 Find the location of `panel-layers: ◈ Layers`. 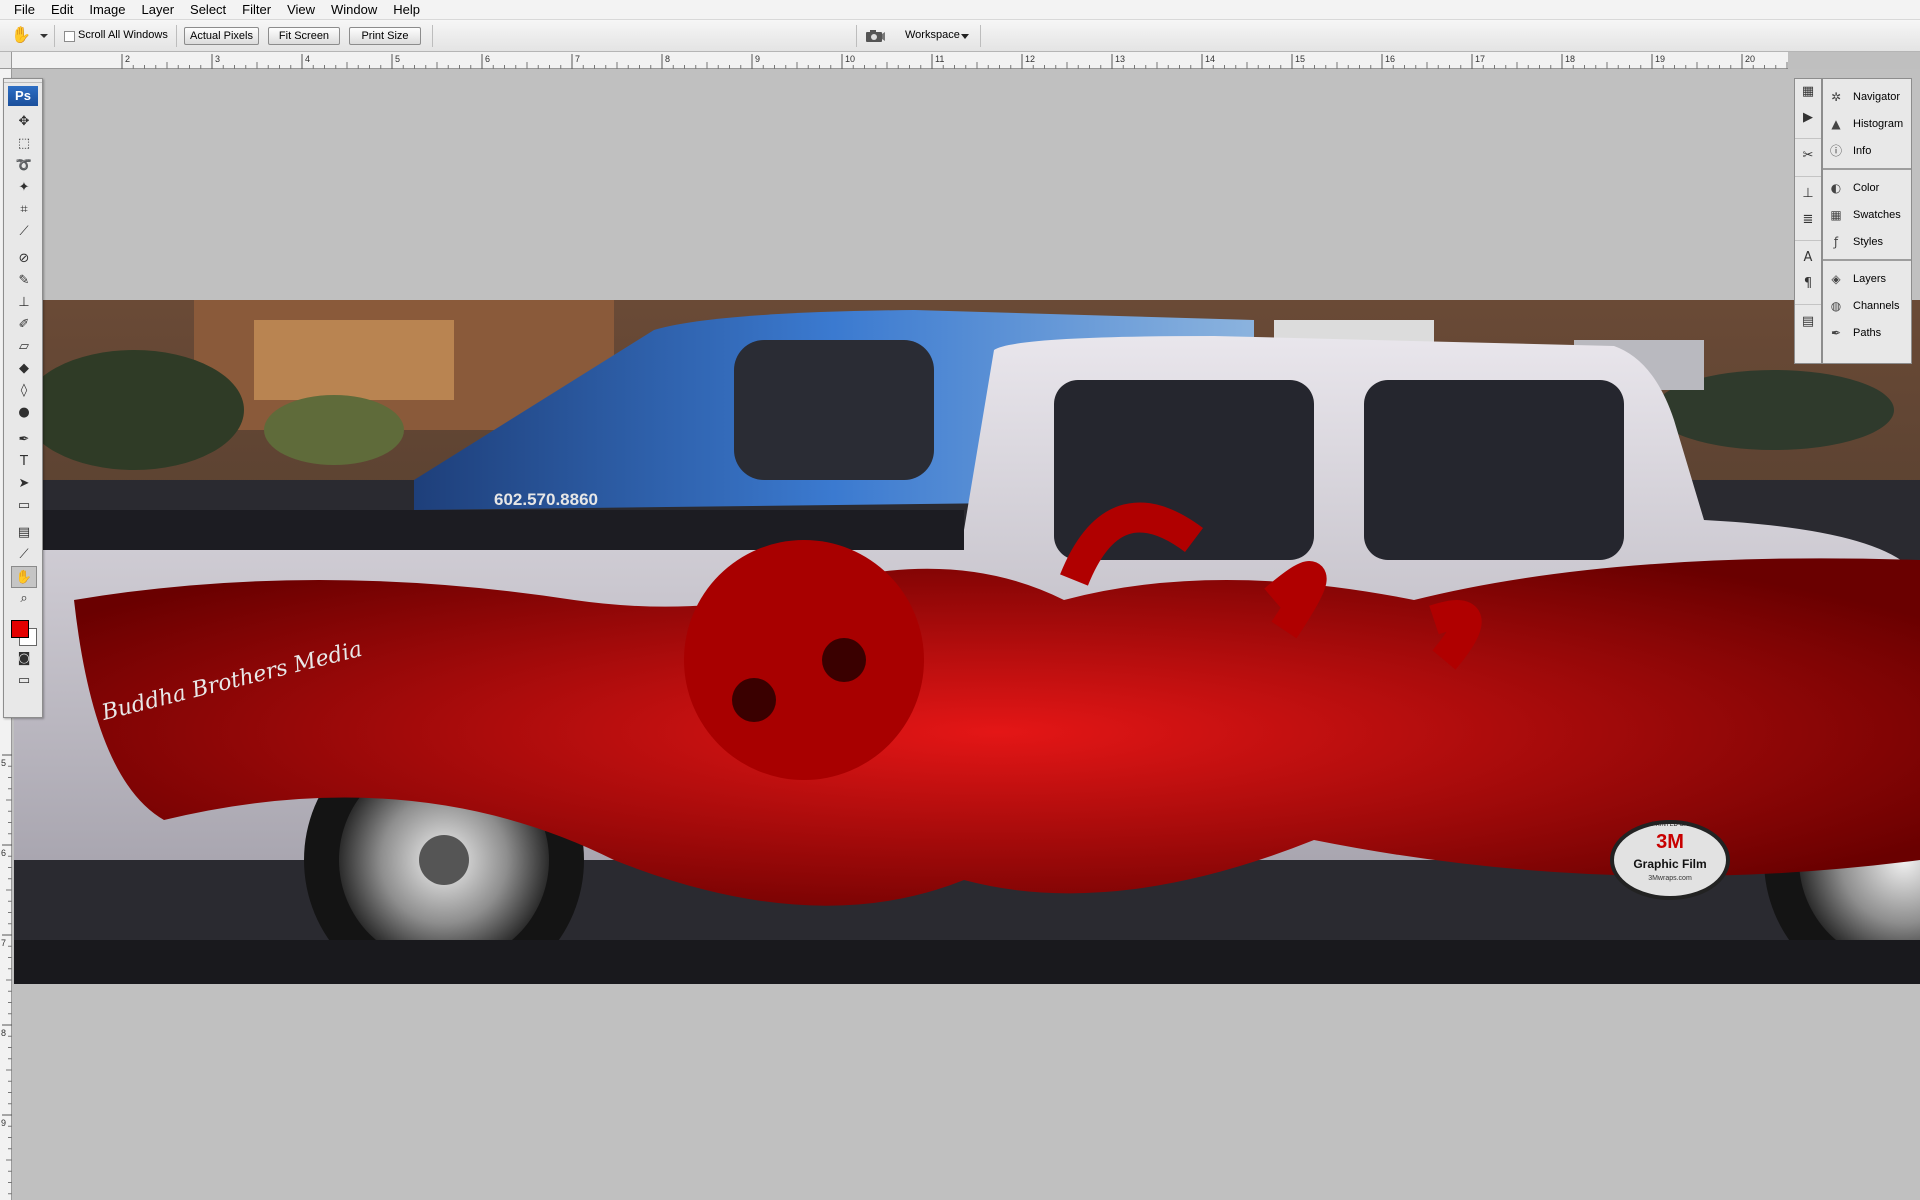

panel-layers: ◈ Layers is located at coordinates (1867, 278).